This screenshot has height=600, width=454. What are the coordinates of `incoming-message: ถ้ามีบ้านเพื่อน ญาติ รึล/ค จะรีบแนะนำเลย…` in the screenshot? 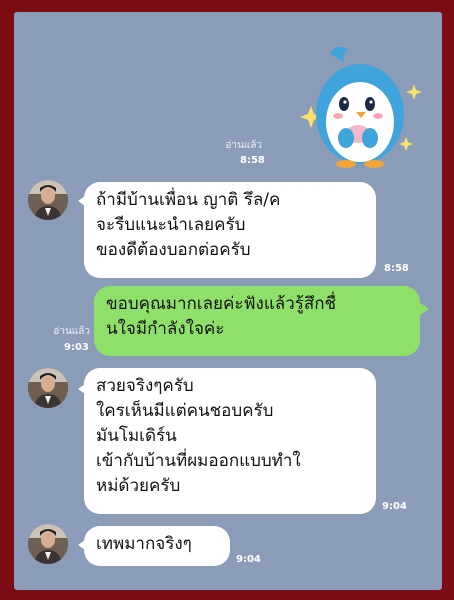 It's located at (230, 230).